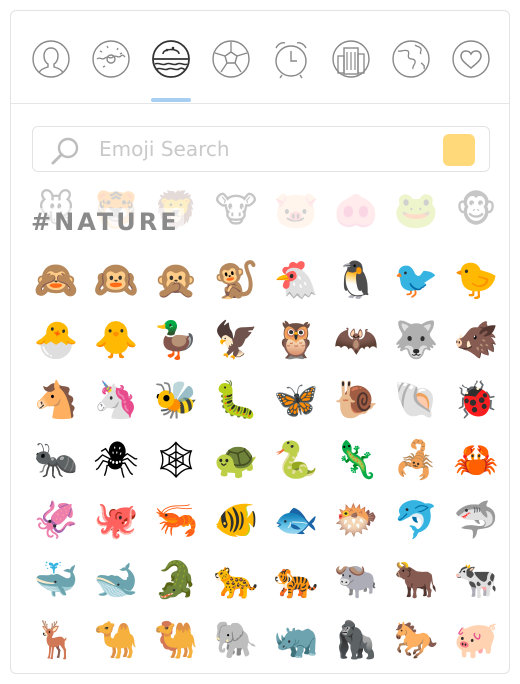 The height and width of the screenshot is (684, 520). I want to click on emoji-button: 🐜, so click(56, 461).